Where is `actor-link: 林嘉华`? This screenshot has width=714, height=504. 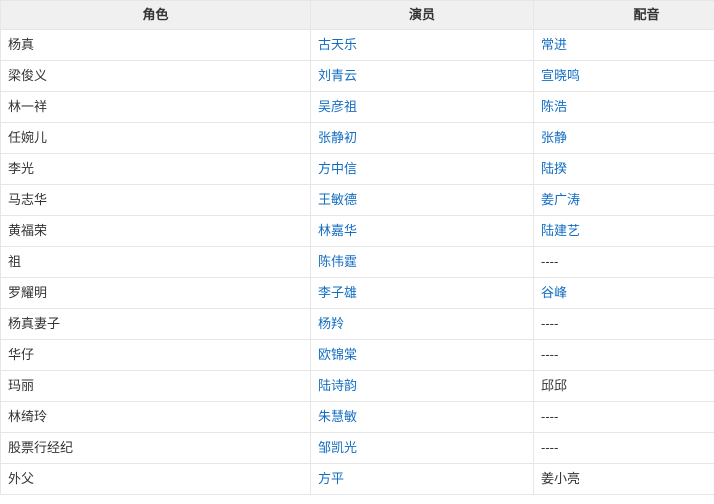 actor-link: 林嘉华 is located at coordinates (337, 230).